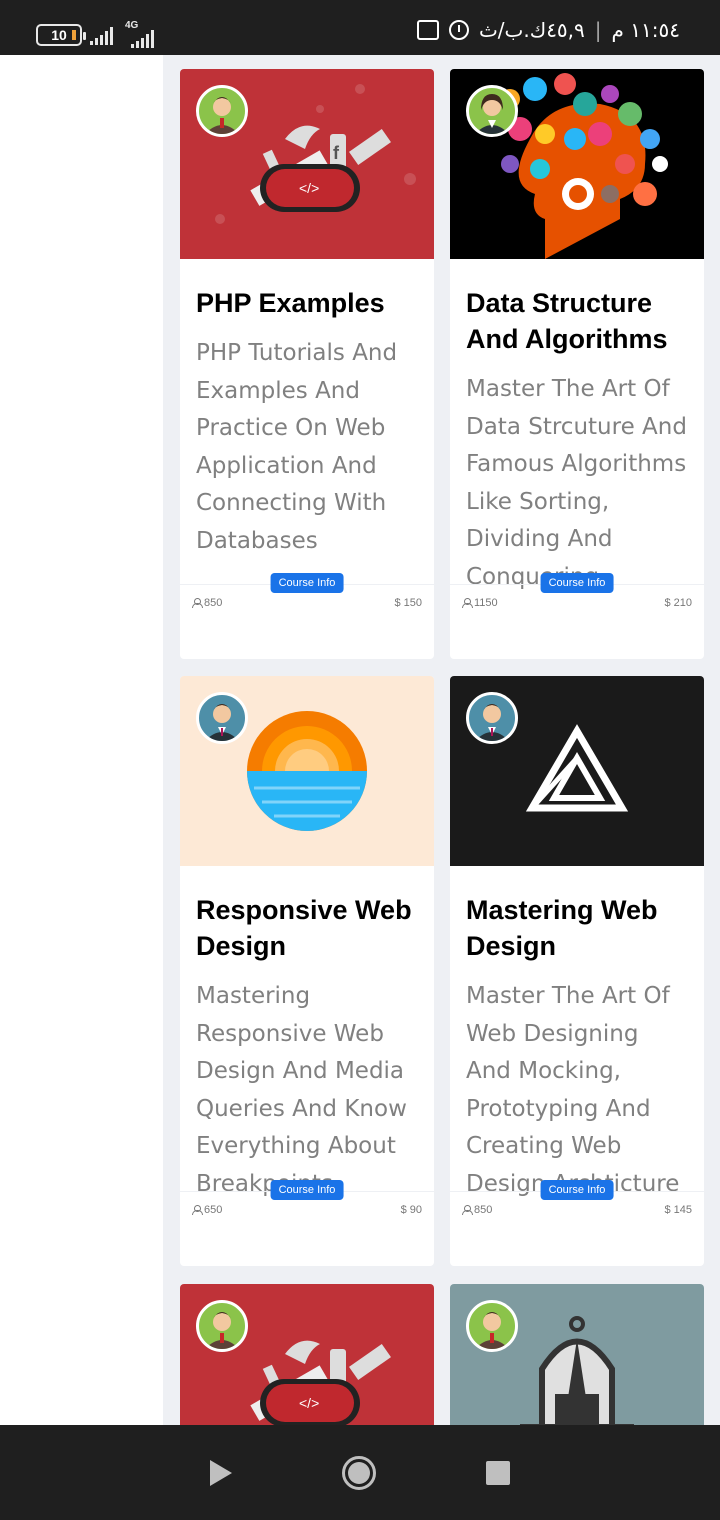 This screenshot has height=1520, width=720. Describe the element at coordinates (137, 34) in the screenshot. I see `signal-4g-icon: 4G` at that location.